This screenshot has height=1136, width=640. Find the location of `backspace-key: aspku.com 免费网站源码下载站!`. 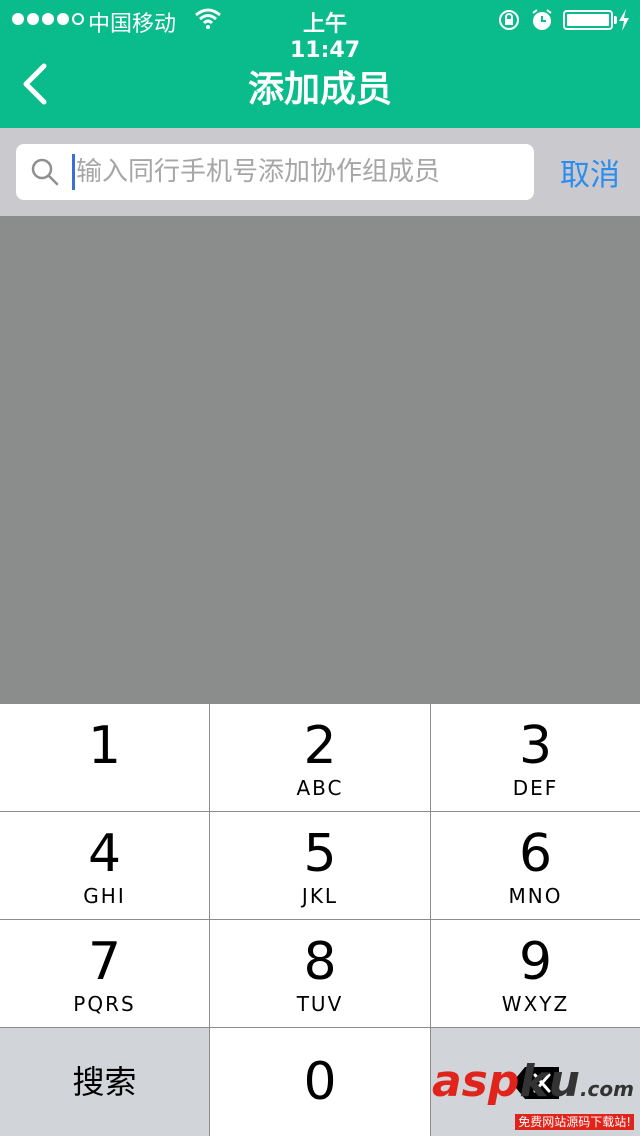

backspace-key: aspku.com 免费网站源码下载站! is located at coordinates (535, 1082).